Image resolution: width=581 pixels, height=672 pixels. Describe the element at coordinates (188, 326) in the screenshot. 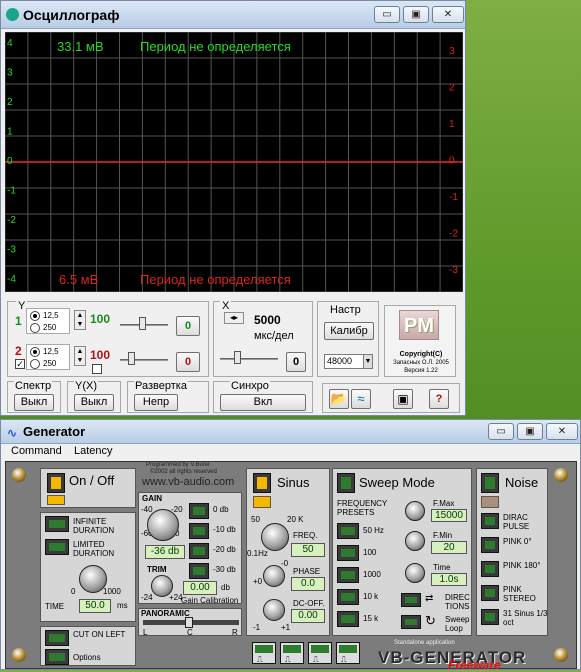

I see `ch1-zero-button: 0` at that location.